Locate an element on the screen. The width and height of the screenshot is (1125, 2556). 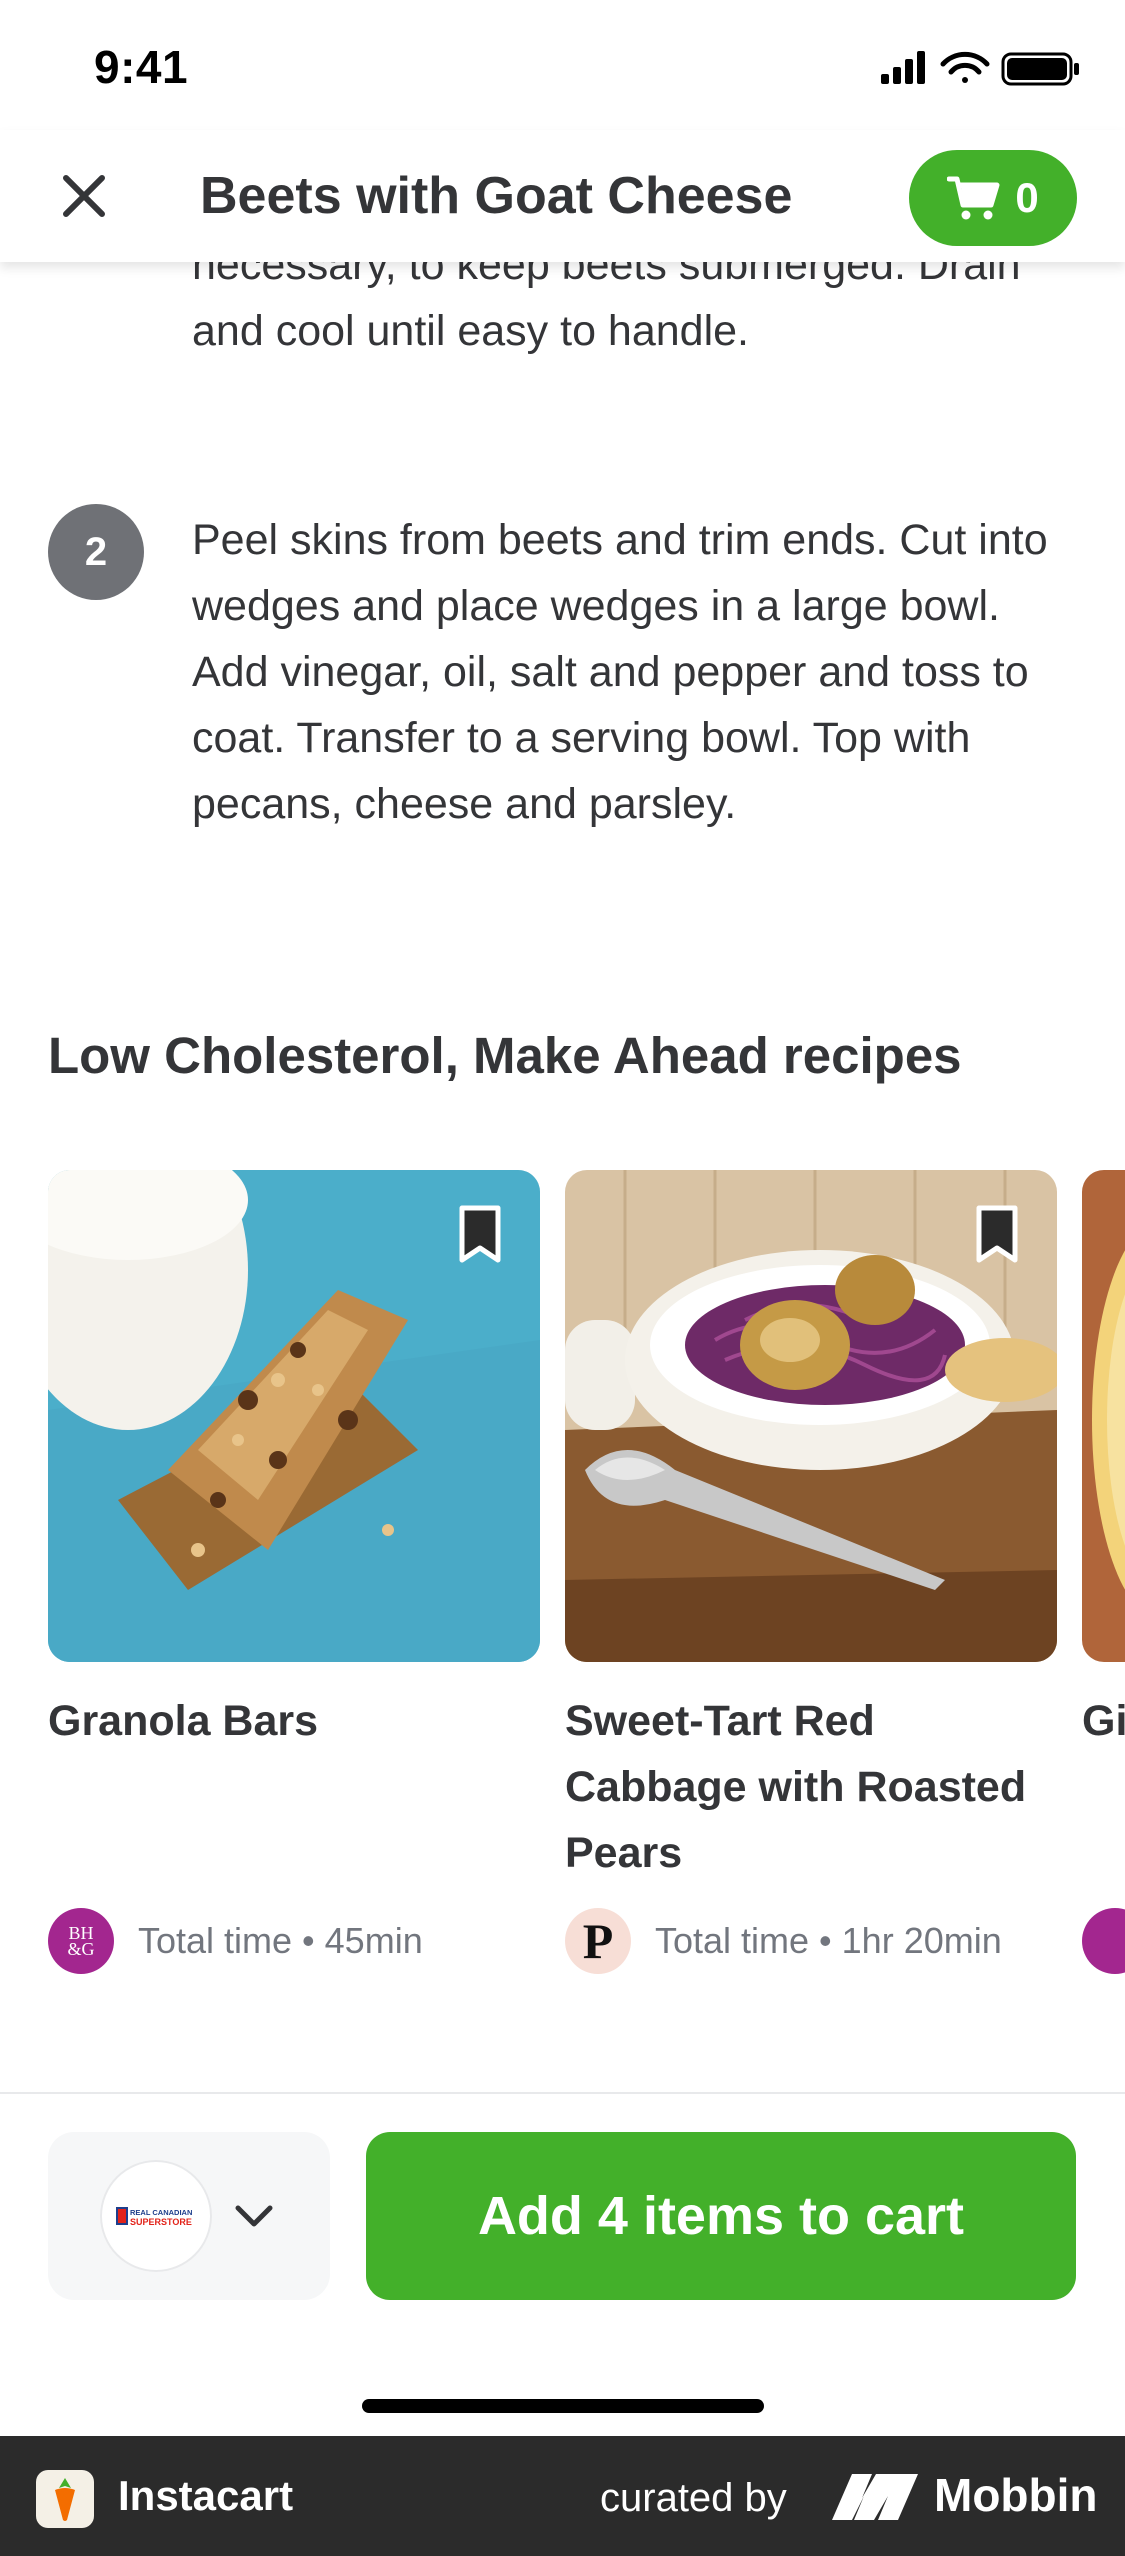
svg-text: REAL CANADIAN is located at coordinates (161, 2212).